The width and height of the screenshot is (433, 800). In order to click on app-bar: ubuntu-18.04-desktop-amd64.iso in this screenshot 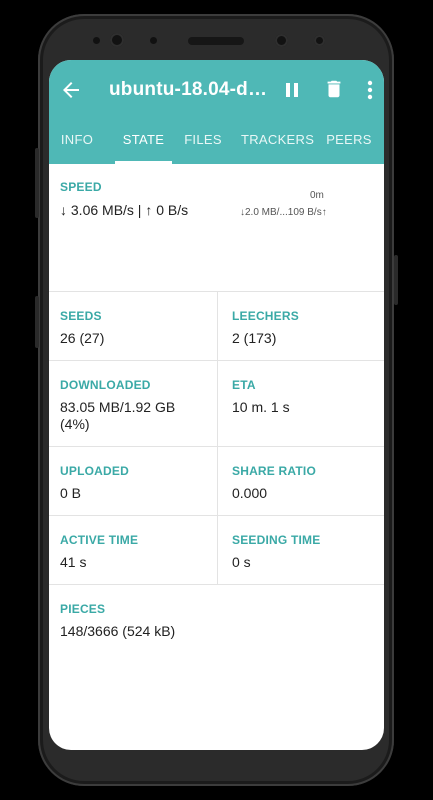, I will do `click(216, 112)`.